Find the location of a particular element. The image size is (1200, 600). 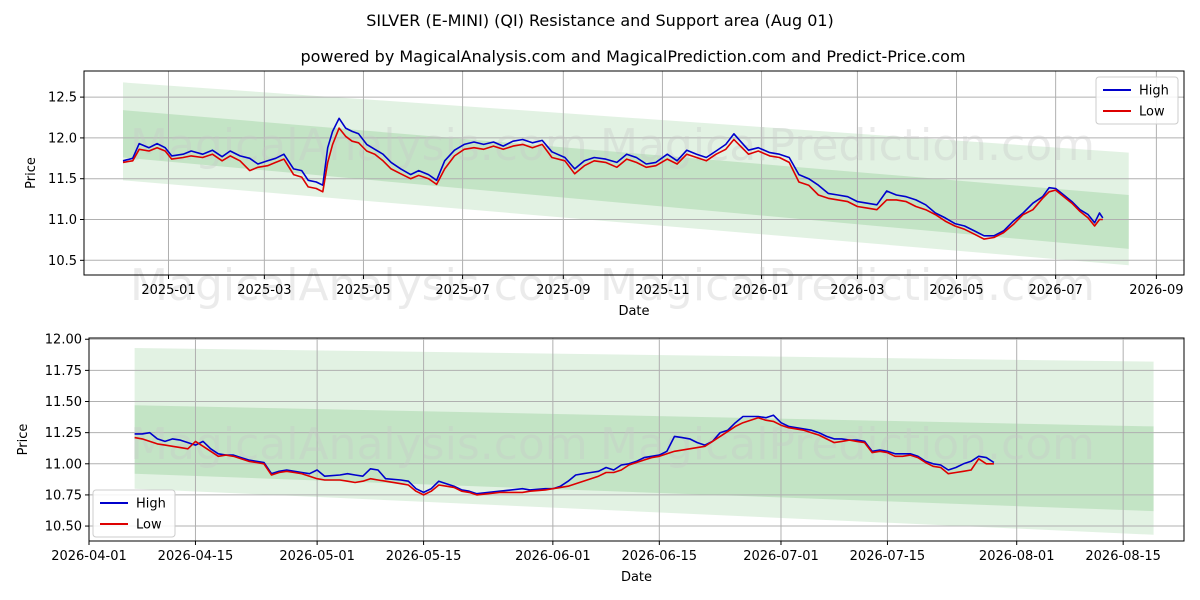

x-tick-label: 2026-08-15 is located at coordinates (1123, 556).